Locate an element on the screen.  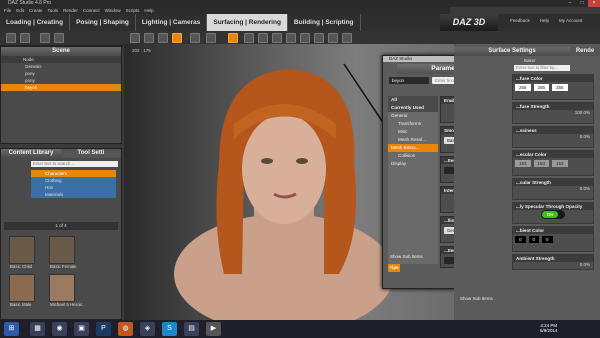
menu-create: Create is located at coordinates (36, 10).